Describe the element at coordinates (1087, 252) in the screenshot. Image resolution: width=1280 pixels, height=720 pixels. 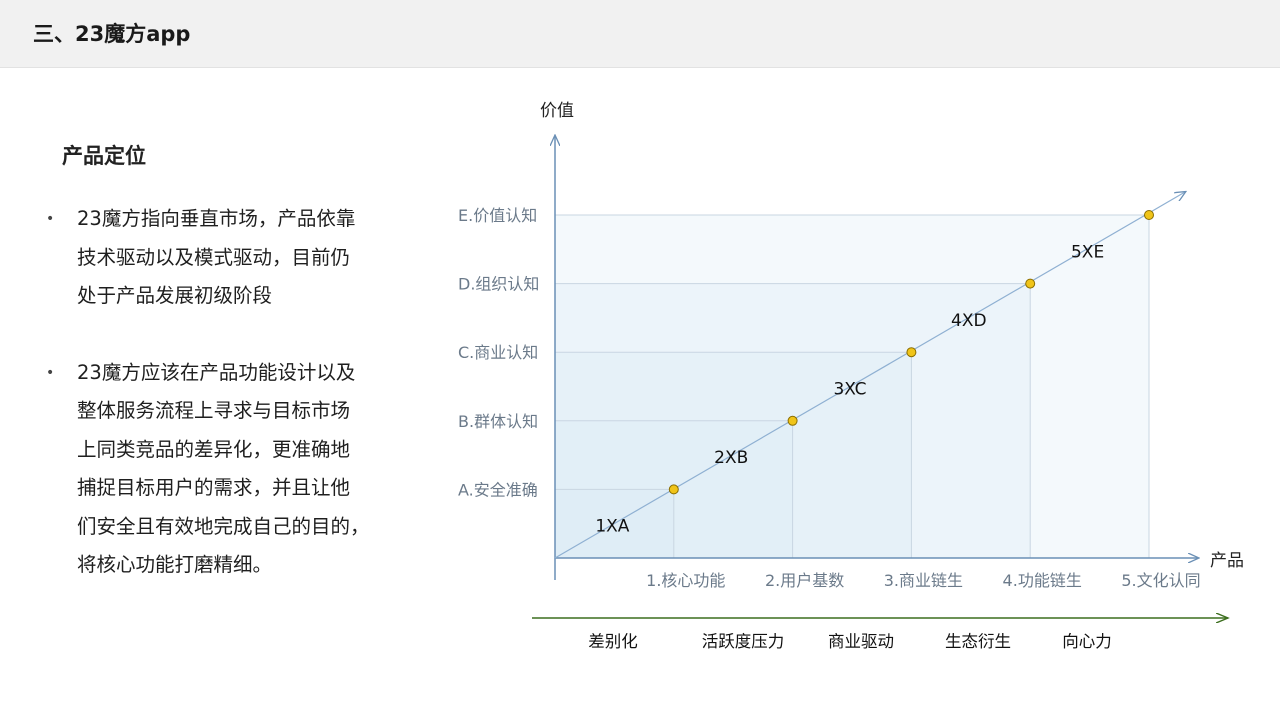
I see `point-label: 5XE` at that location.